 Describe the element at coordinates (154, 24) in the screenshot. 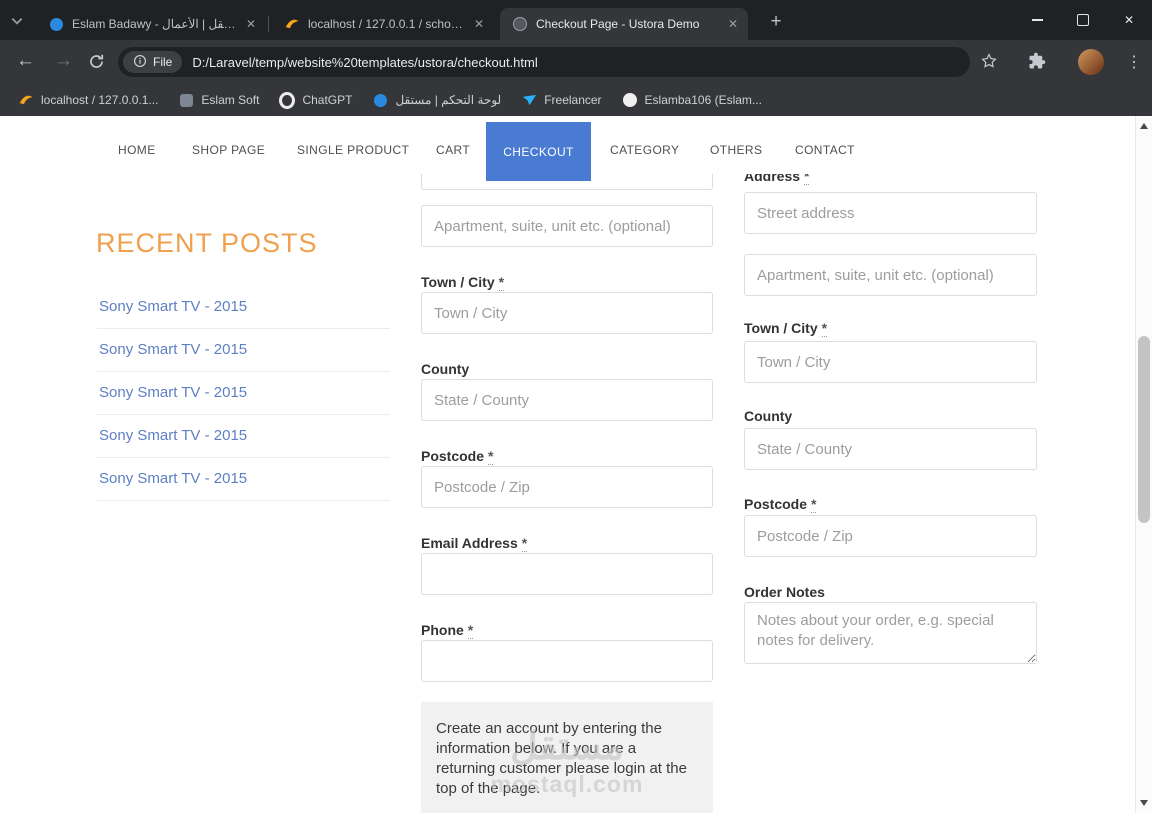

I see `tab-title: Eslam Badawy - مستقل | الأعمال` at that location.